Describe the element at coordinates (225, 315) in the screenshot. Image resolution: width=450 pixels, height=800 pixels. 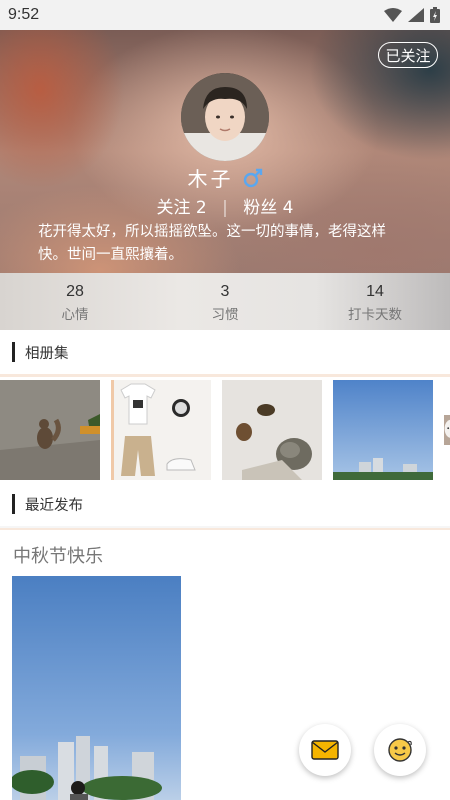
I see `count-label: 习惯` at that location.